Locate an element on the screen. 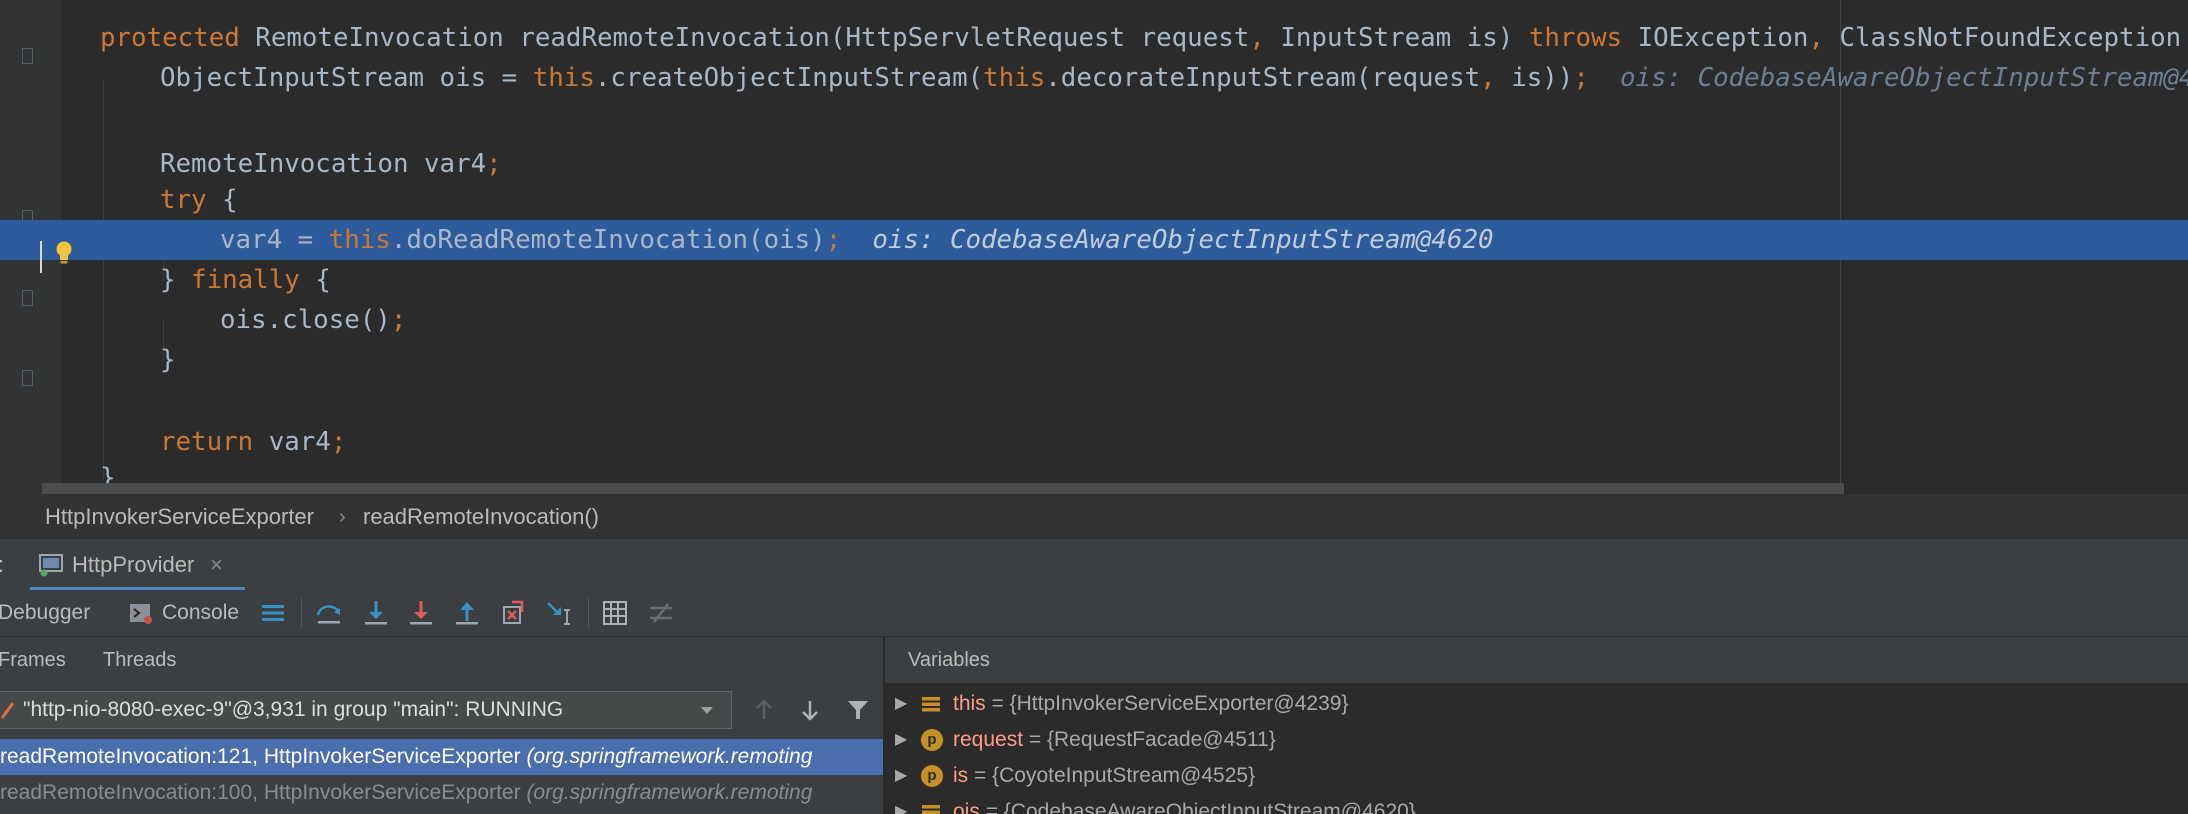 This screenshot has height=814, width=2188. code-line: } is located at coordinates (1094, 360).